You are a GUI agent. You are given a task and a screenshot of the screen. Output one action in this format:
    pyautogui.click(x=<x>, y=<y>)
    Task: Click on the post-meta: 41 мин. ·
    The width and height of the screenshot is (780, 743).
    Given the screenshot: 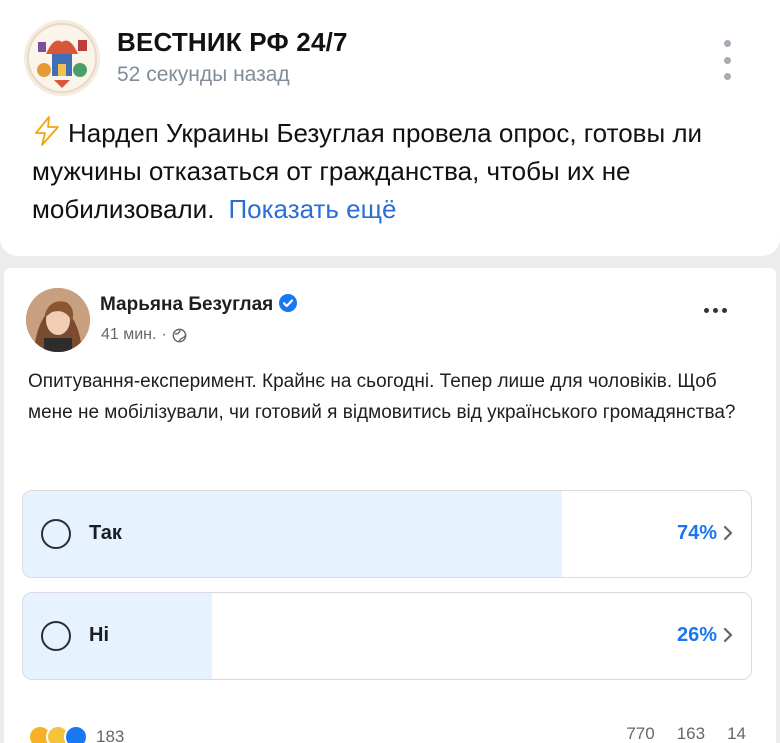 What is the action you would take?
    pyautogui.click(x=144, y=335)
    